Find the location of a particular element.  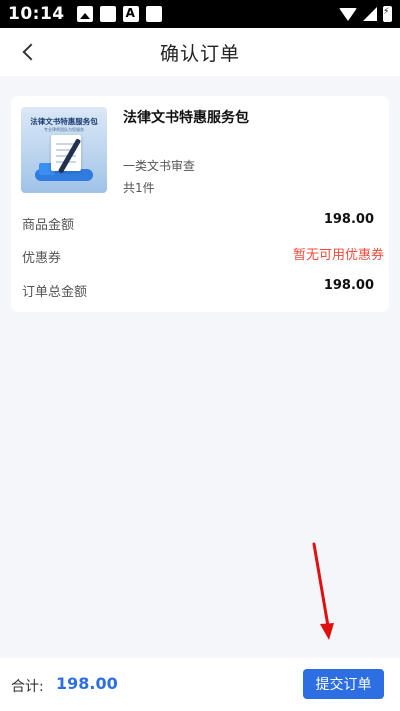

status-system-icons is located at coordinates (365, 14).